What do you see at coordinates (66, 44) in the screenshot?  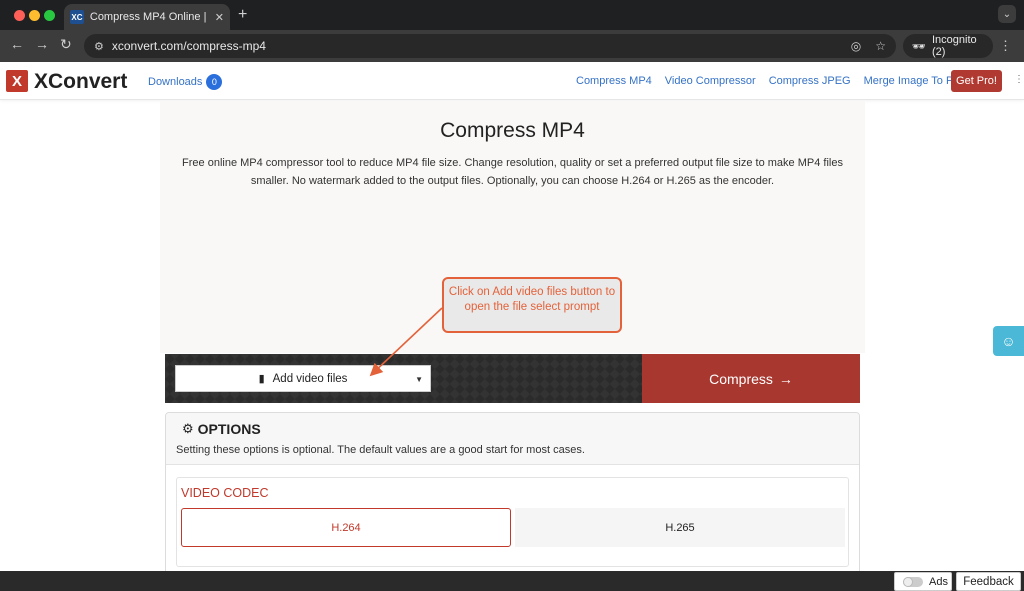 I see `reload-icon: ↻` at bounding box center [66, 44].